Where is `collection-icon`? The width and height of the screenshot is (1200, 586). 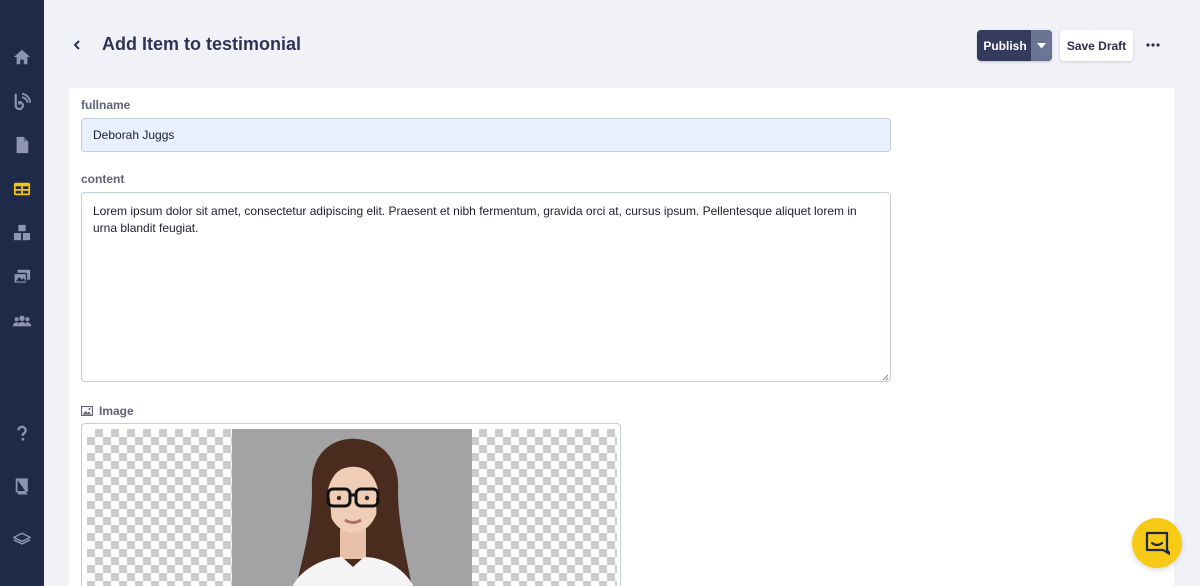
collection-icon is located at coordinates (22, 189).